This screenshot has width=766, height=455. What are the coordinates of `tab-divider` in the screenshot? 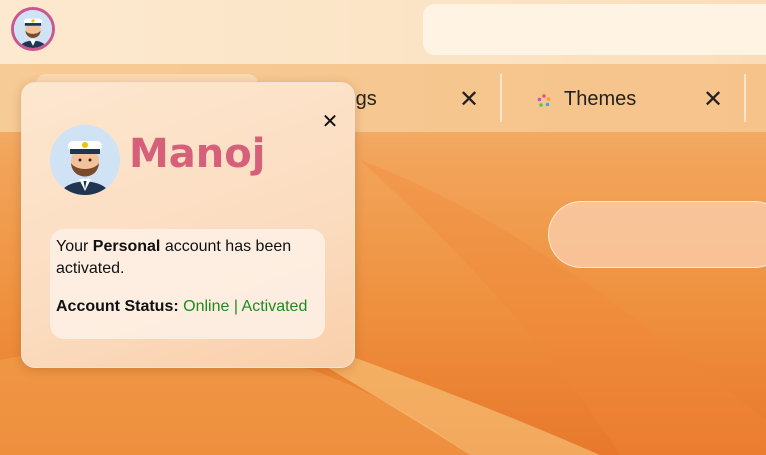 It's located at (745, 98).